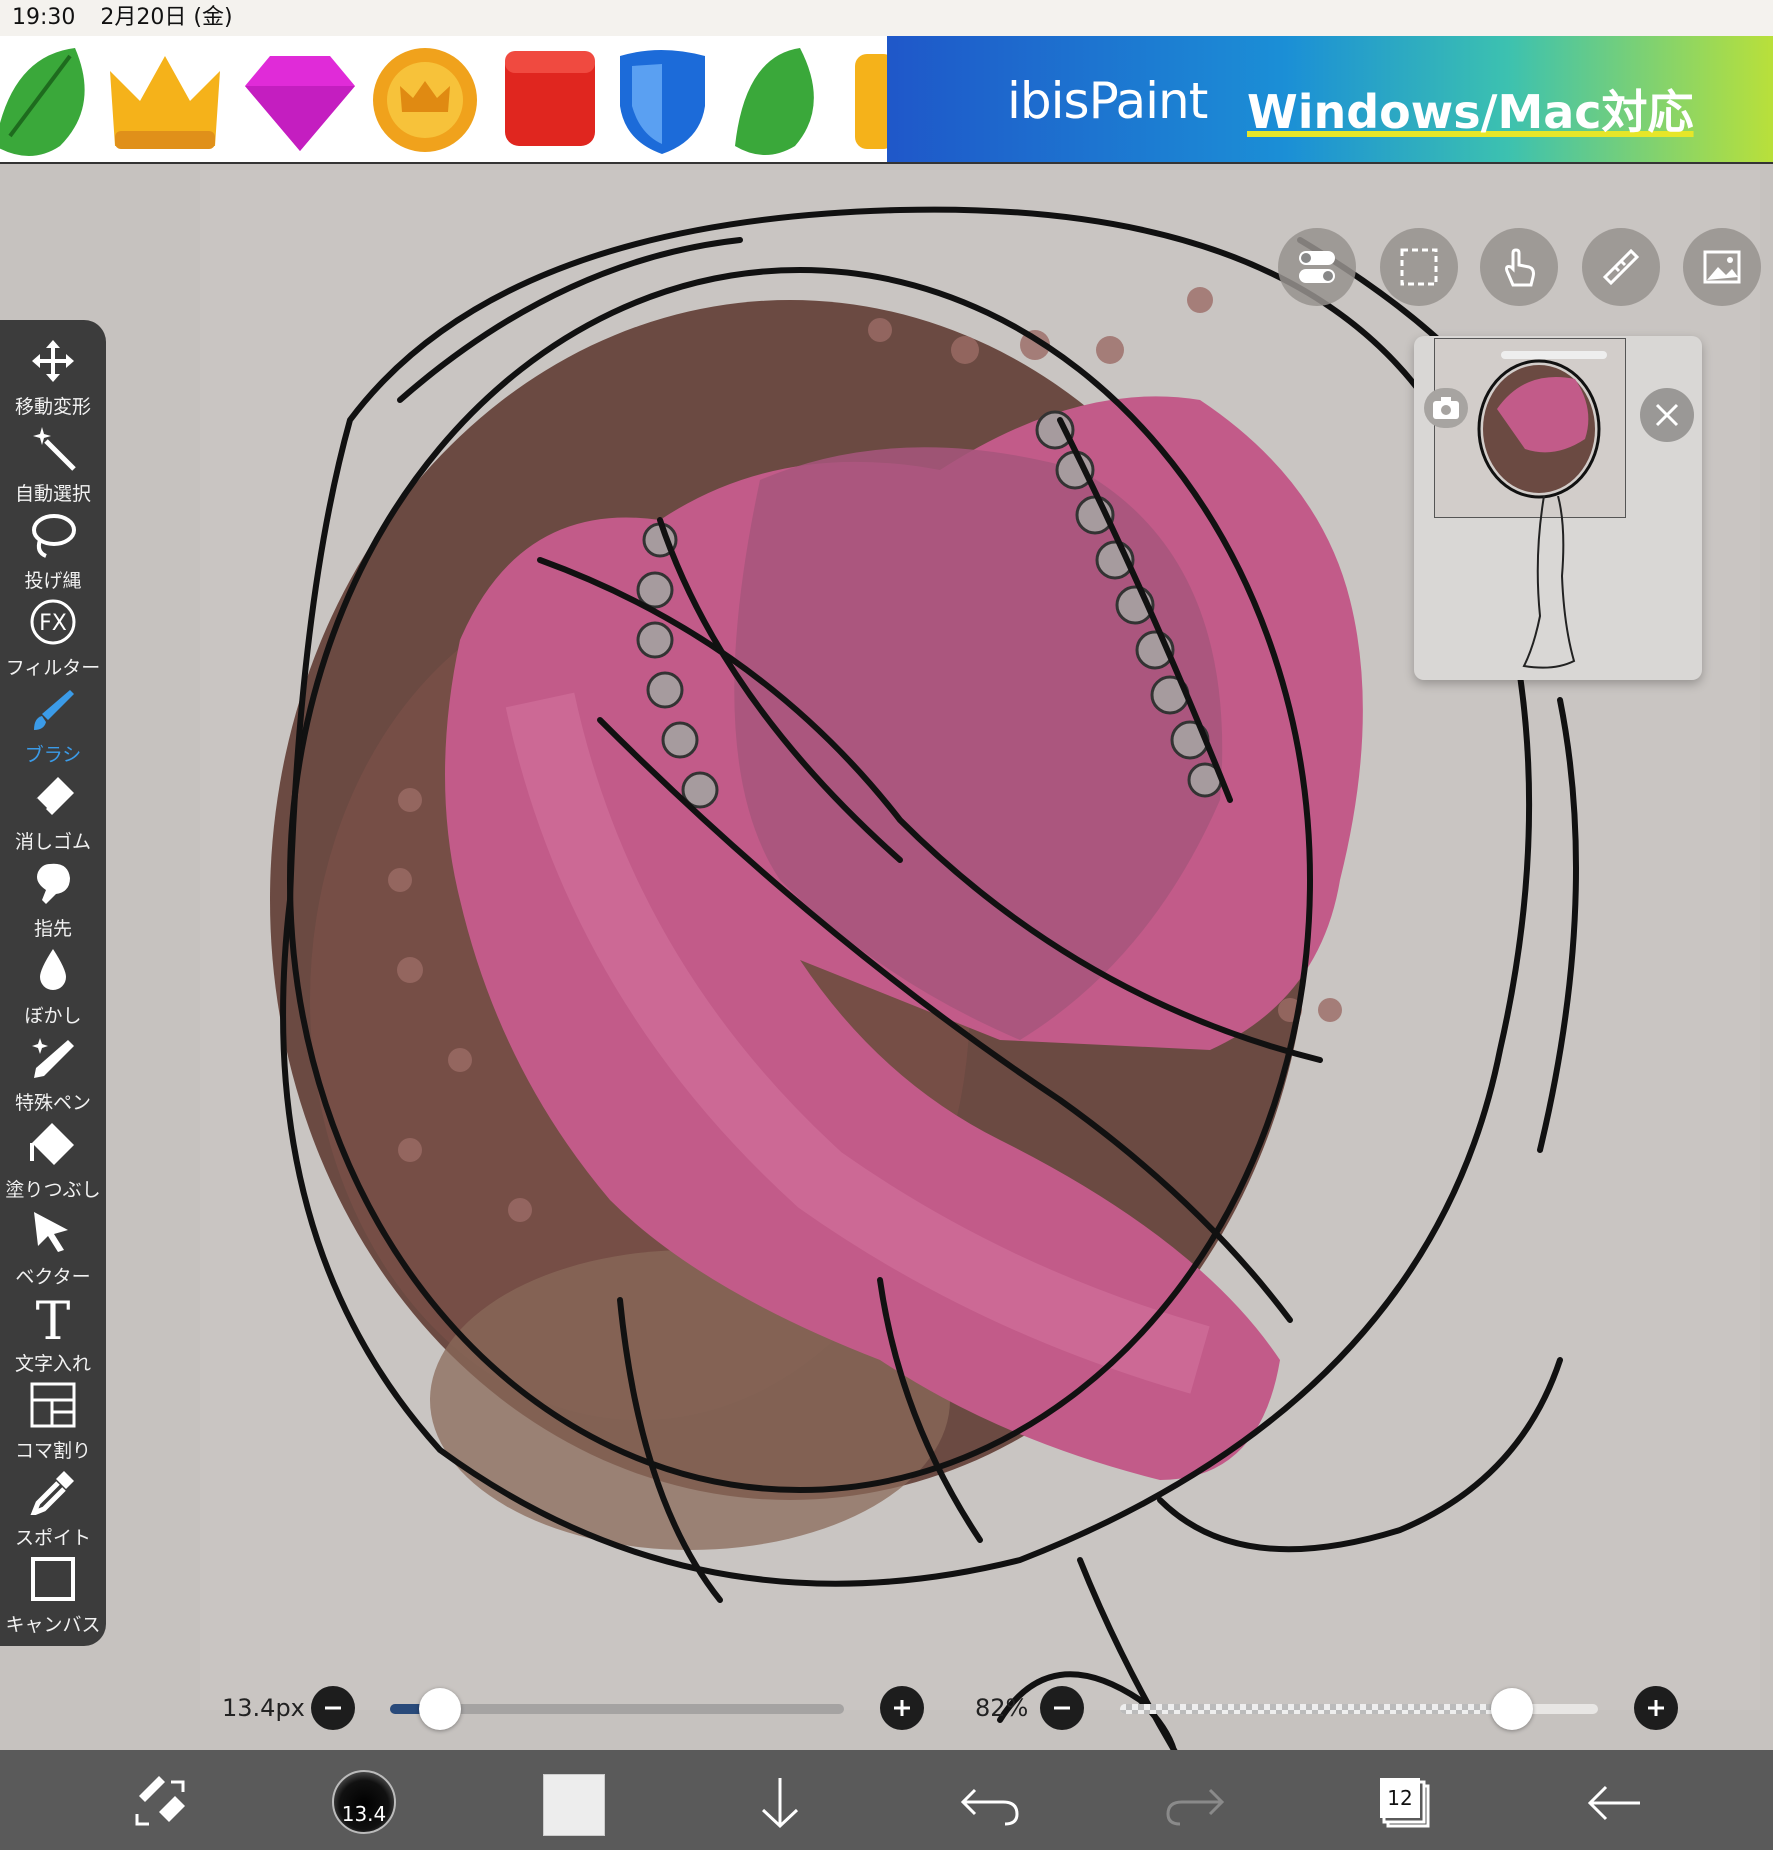 The image size is (1773, 1850). Describe the element at coordinates (53, 903) in the screenshot. I see `tool-smudge: 指先` at that location.